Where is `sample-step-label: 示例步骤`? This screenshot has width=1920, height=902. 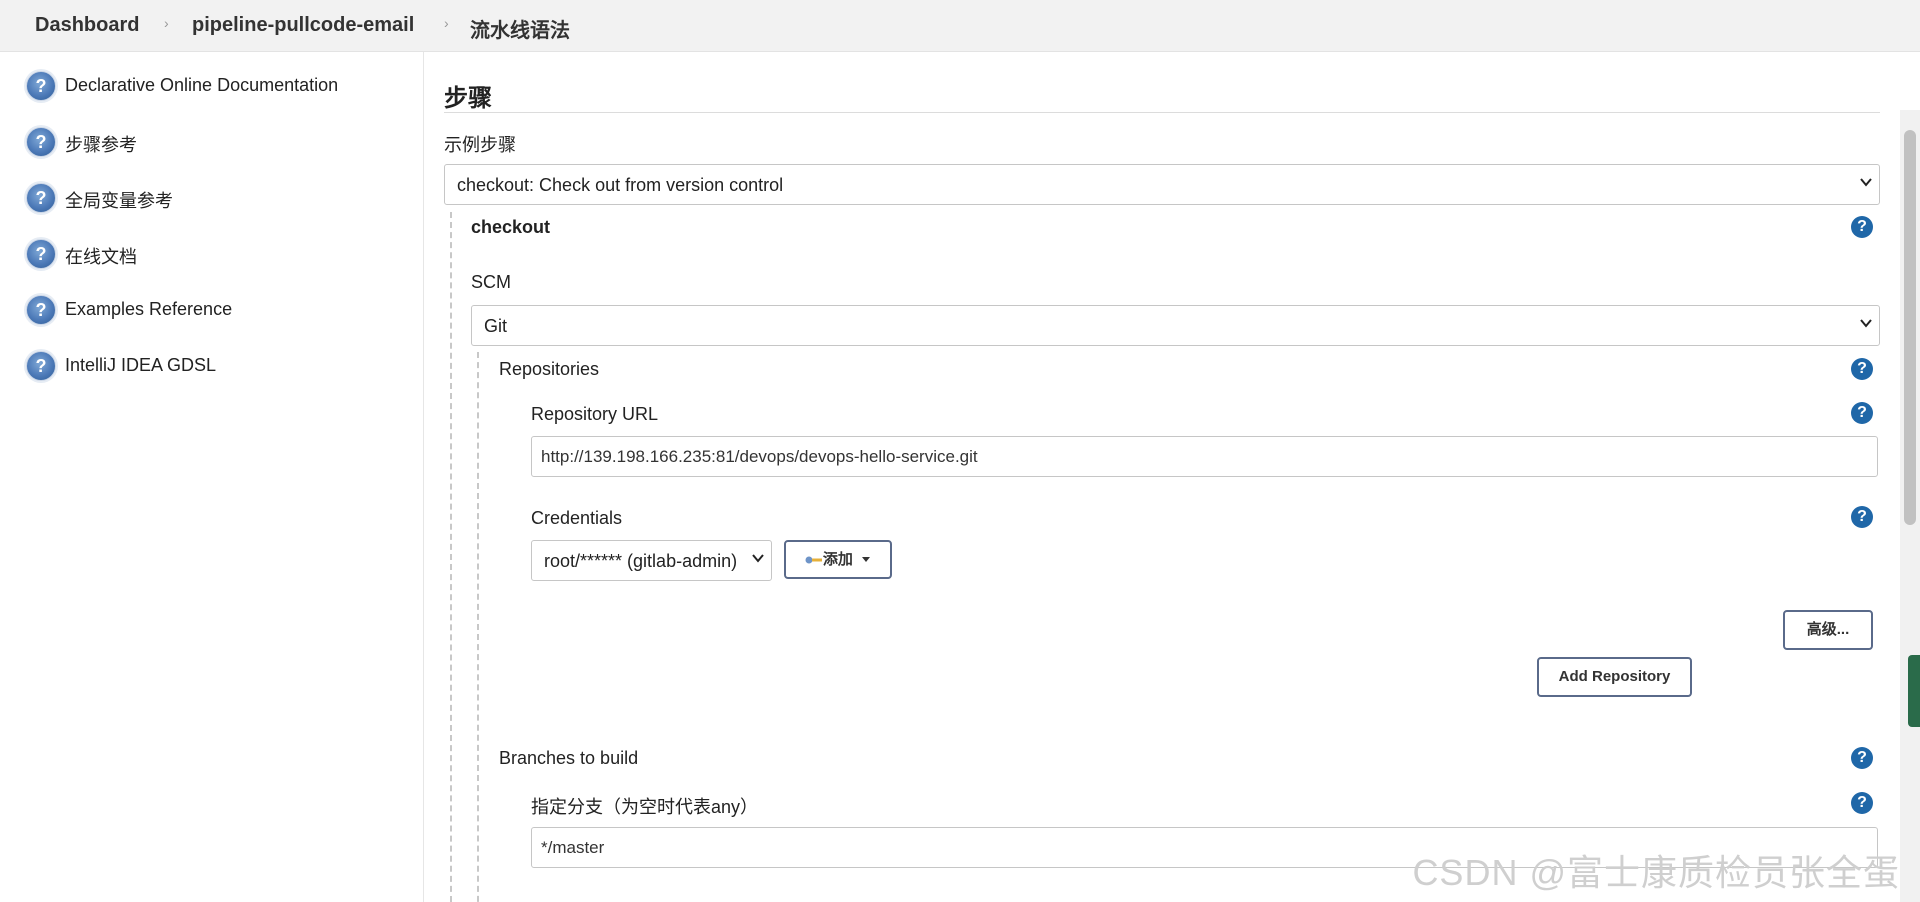
sample-step-label: 示例步骤 is located at coordinates (480, 145).